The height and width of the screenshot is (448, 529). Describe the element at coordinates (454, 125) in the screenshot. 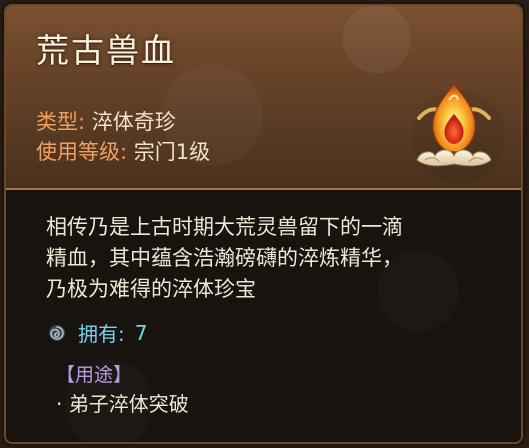

I see `flame-blood-icon` at that location.